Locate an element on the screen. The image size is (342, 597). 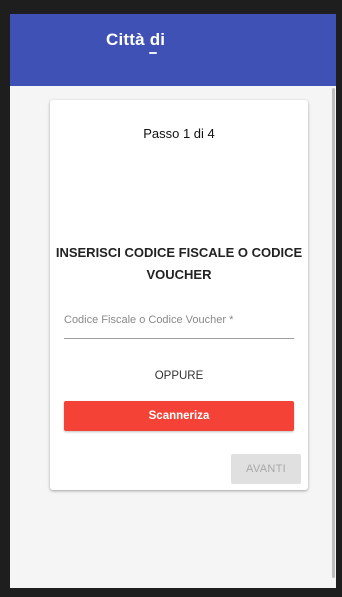
codice-input-field: Codice Fiscale o Codice Voucher * is located at coordinates (179, 323).